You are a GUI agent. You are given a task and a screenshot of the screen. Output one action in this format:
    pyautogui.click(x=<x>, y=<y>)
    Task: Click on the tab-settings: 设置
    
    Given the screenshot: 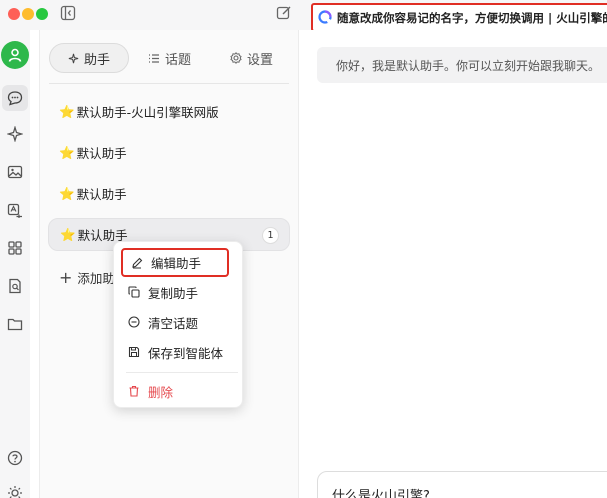 What is the action you would take?
    pyautogui.click(x=251, y=58)
    